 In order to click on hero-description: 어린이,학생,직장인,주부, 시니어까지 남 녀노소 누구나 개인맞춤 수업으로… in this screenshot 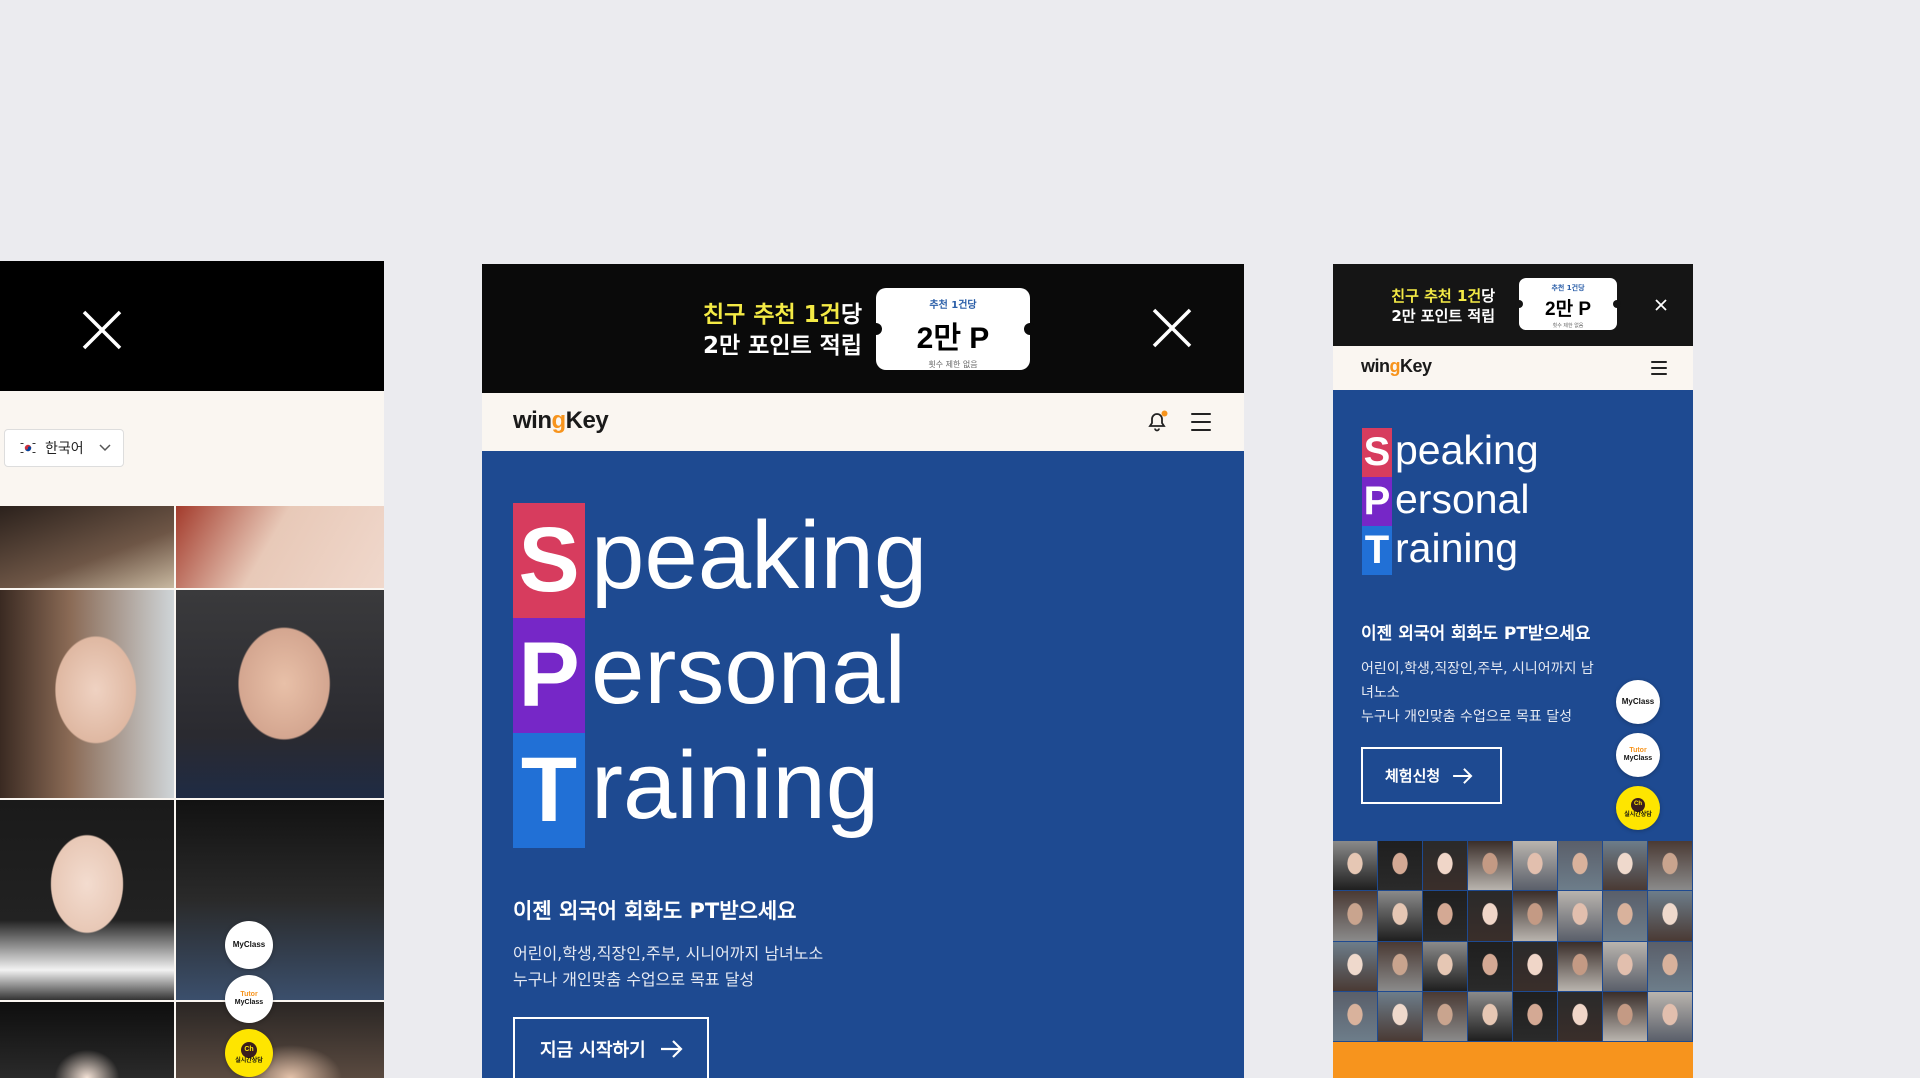, I will do `click(1477, 693)`.